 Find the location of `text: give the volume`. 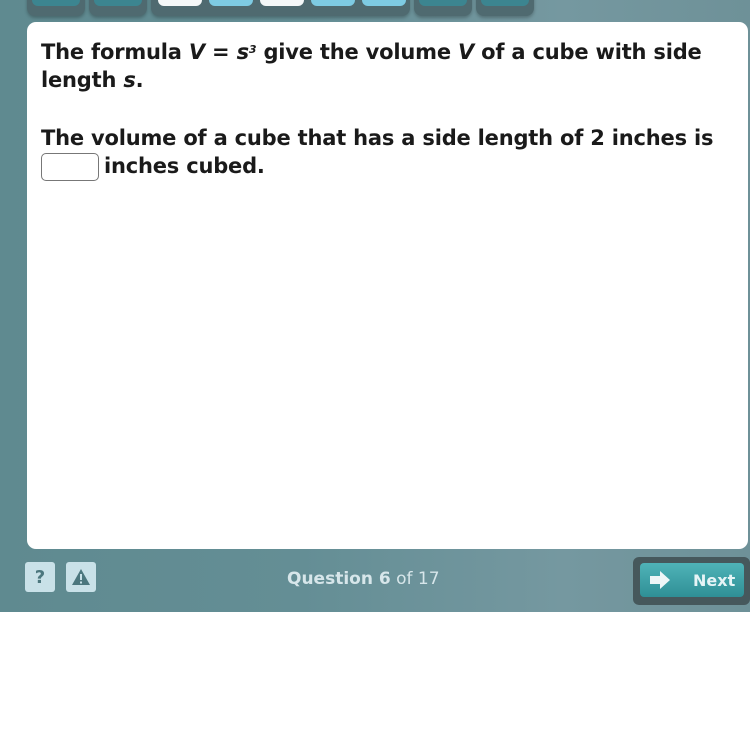

text: give the volume is located at coordinates (357, 52).